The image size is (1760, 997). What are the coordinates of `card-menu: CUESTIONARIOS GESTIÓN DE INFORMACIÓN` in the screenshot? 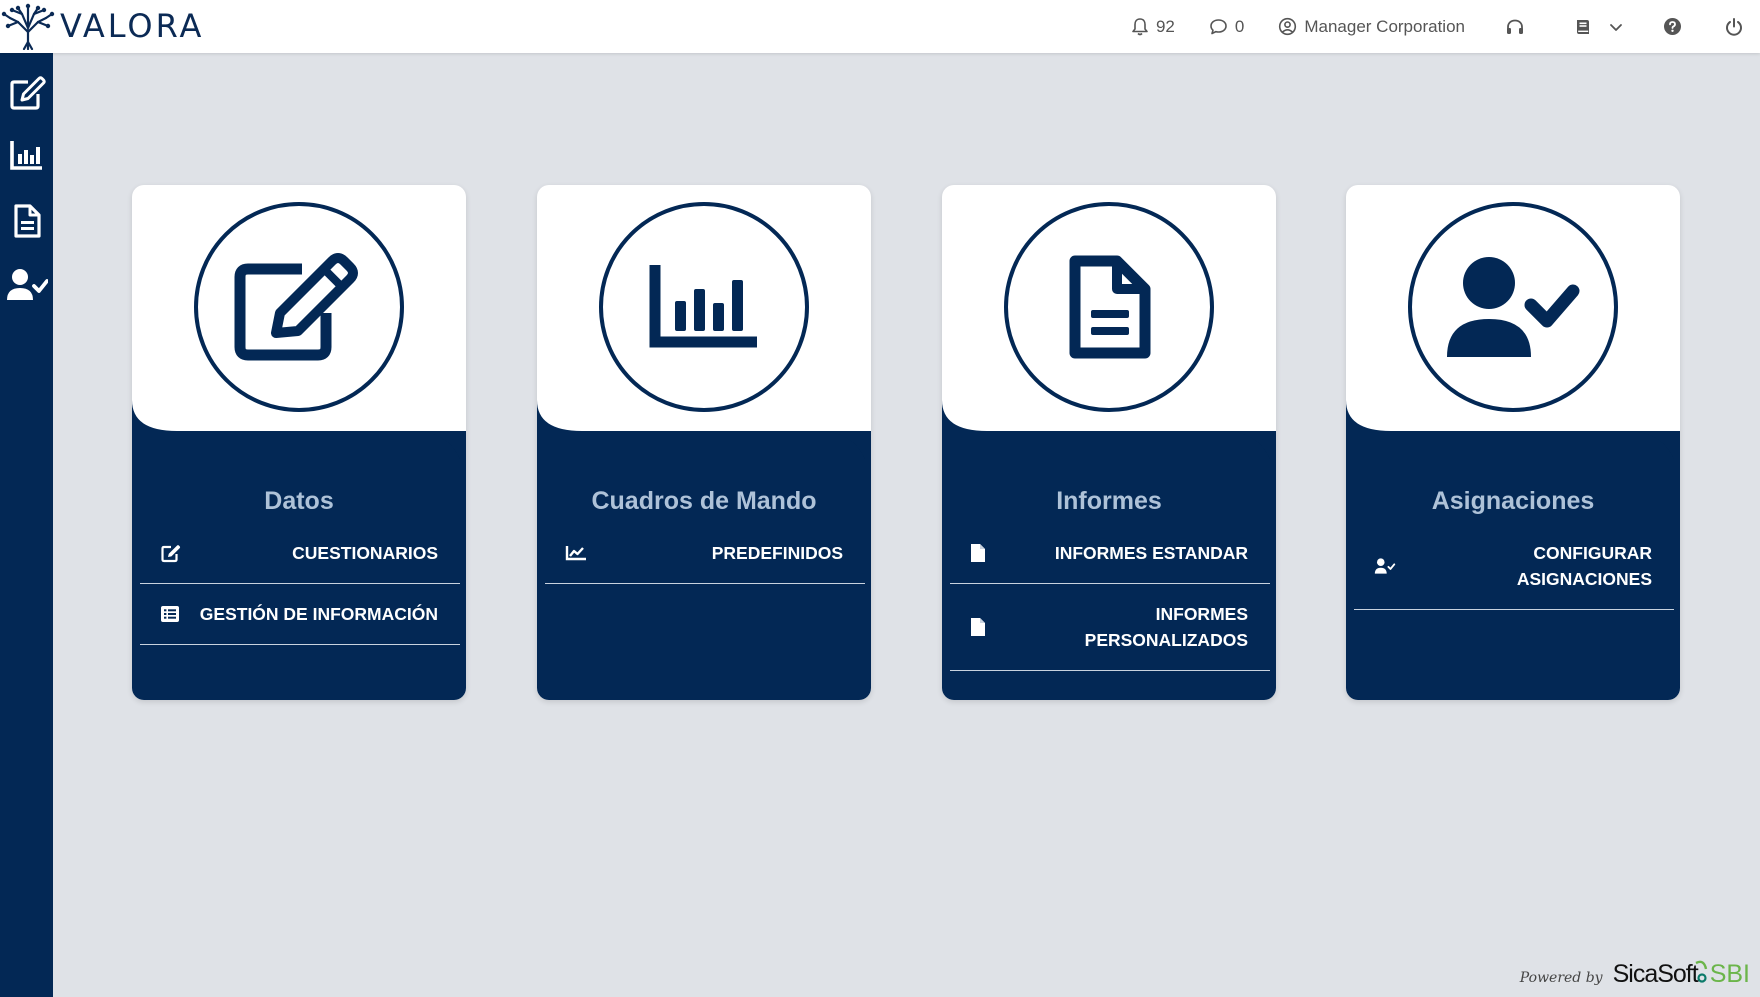 It's located at (300, 584).